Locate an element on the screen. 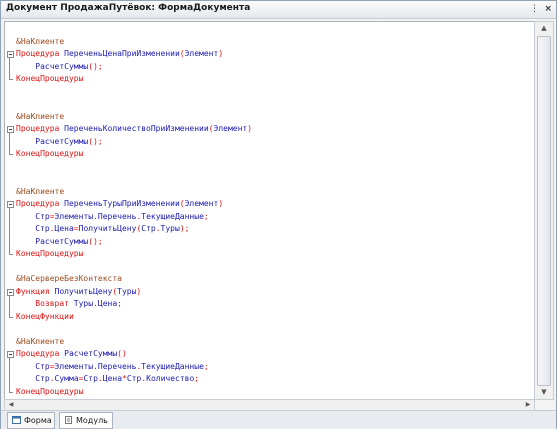 The height and width of the screenshot is (429, 557). code-token: КонецФункции is located at coordinates (45, 316).